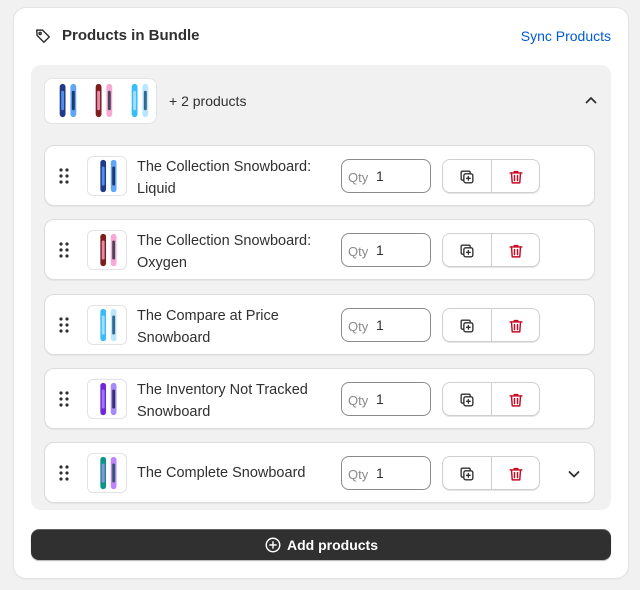  Describe the element at coordinates (222, 401) in the screenshot. I see `product-name: The Inventory Not Tracked Snowboard` at that location.